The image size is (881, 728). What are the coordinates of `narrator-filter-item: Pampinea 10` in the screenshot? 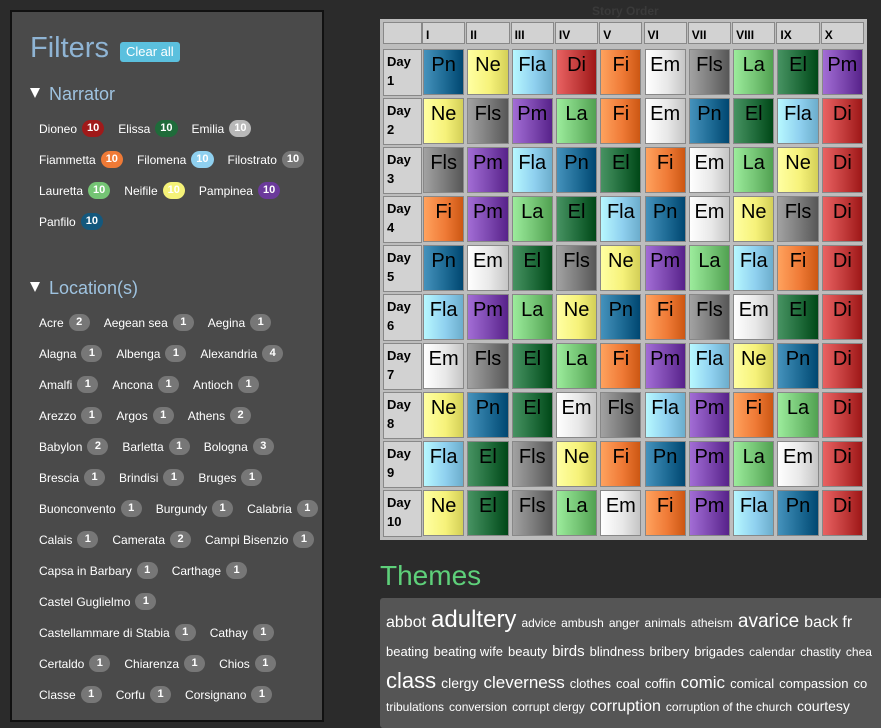 It's located at (240, 190).